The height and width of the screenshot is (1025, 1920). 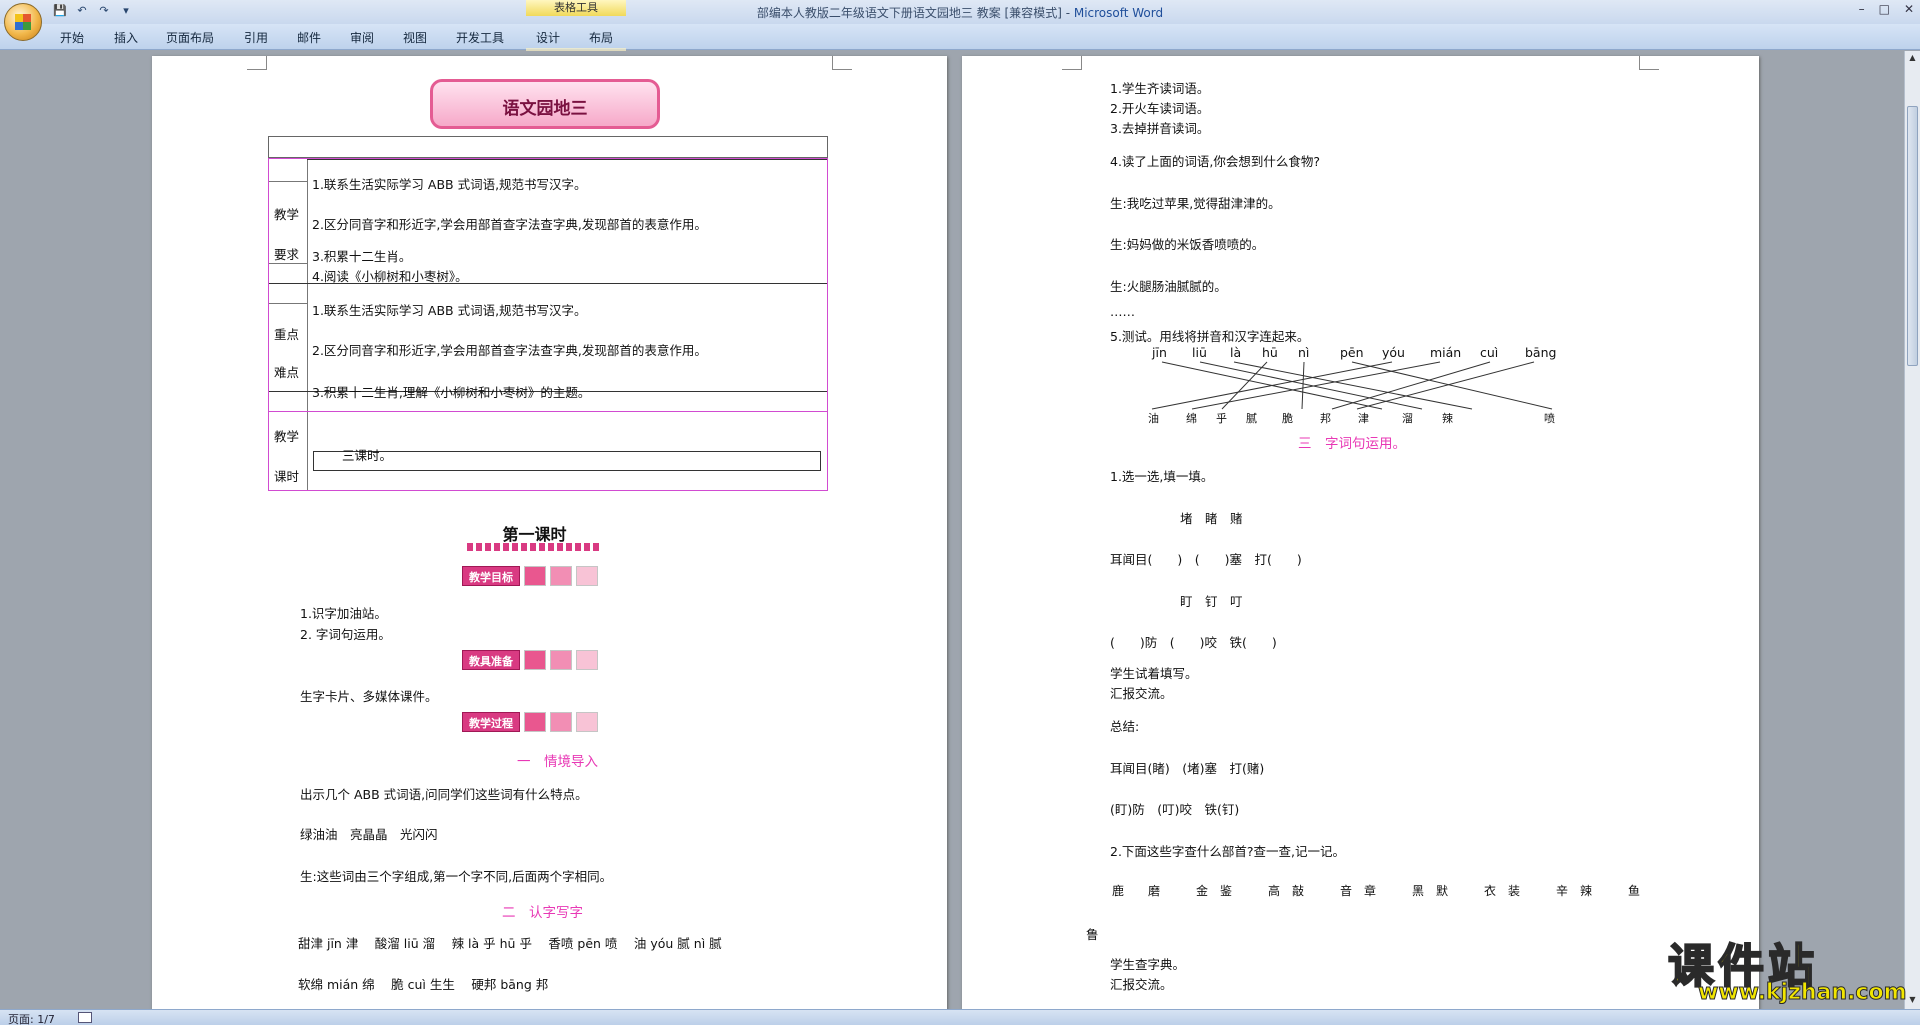 I want to click on tab-references: 引用, so click(x=256, y=37).